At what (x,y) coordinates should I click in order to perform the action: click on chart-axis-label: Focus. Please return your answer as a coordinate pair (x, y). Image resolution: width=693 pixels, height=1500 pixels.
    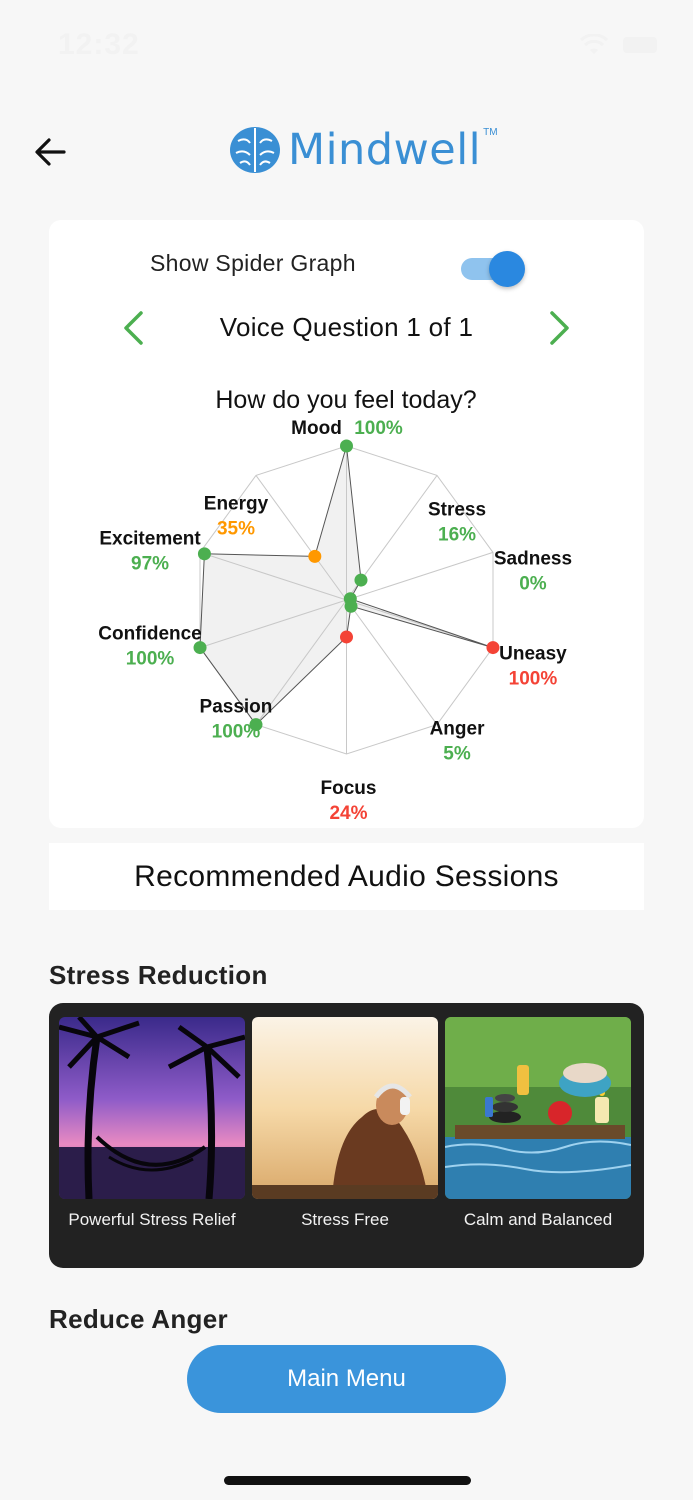
    Looking at the image, I should click on (349, 788).